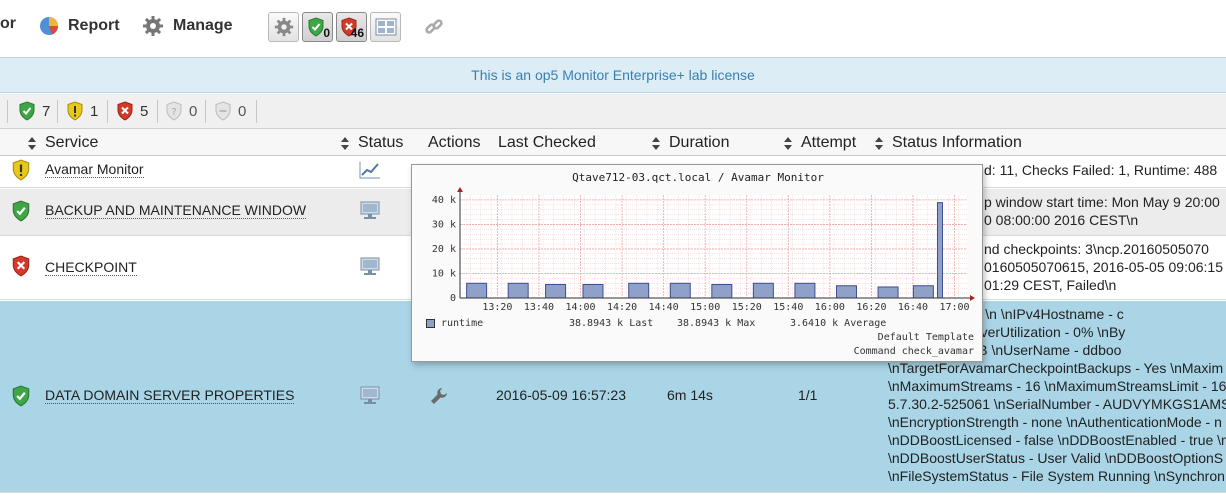  What do you see at coordinates (153, 26) in the screenshot?
I see `gear-icon` at bounding box center [153, 26].